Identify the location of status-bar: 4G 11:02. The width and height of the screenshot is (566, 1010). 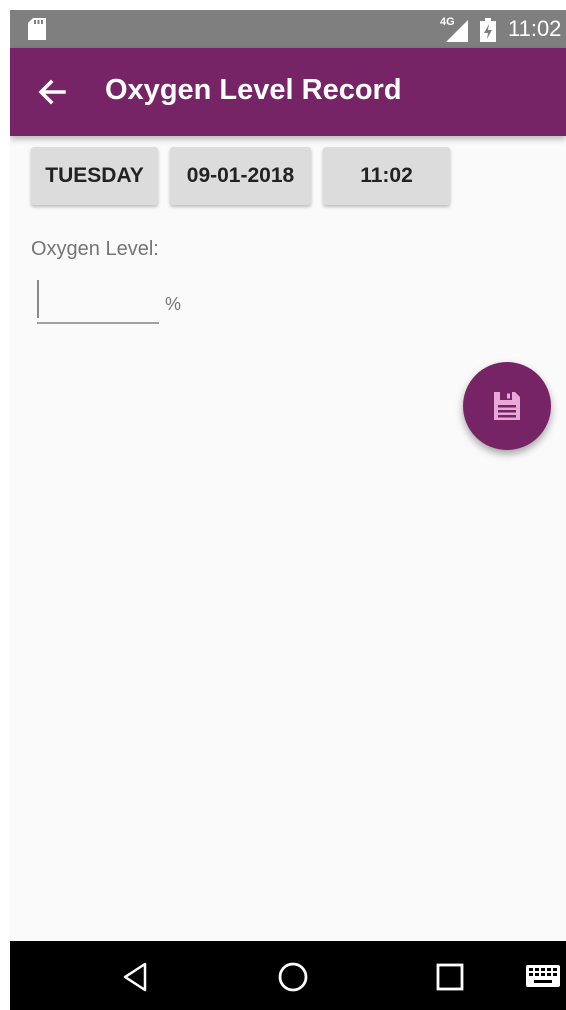
(288, 29).